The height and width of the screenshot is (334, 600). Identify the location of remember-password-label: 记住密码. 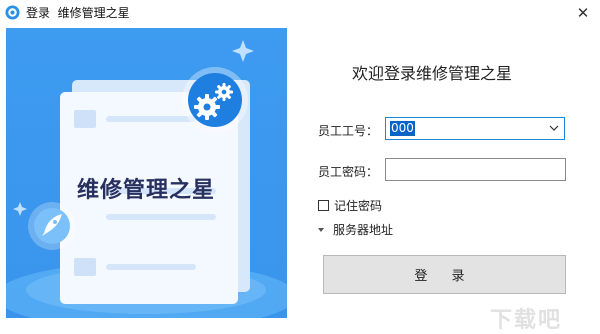
(358, 206).